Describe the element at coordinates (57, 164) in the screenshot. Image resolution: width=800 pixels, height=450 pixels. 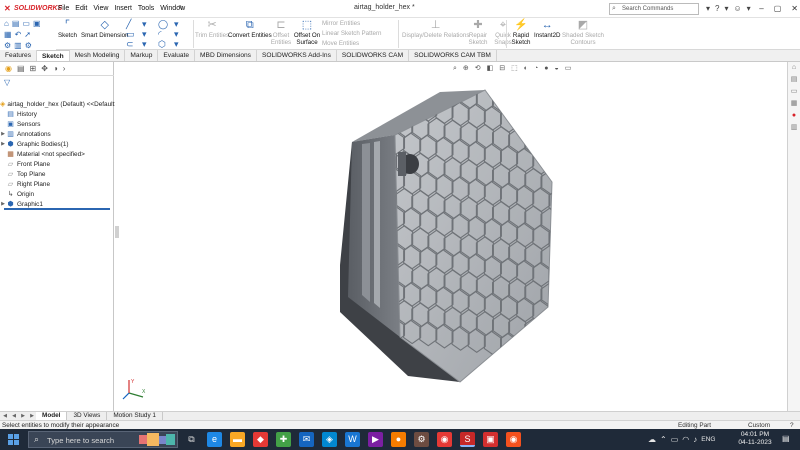
I see `tree-item-front-plane: ▱ Front Plane` at that location.